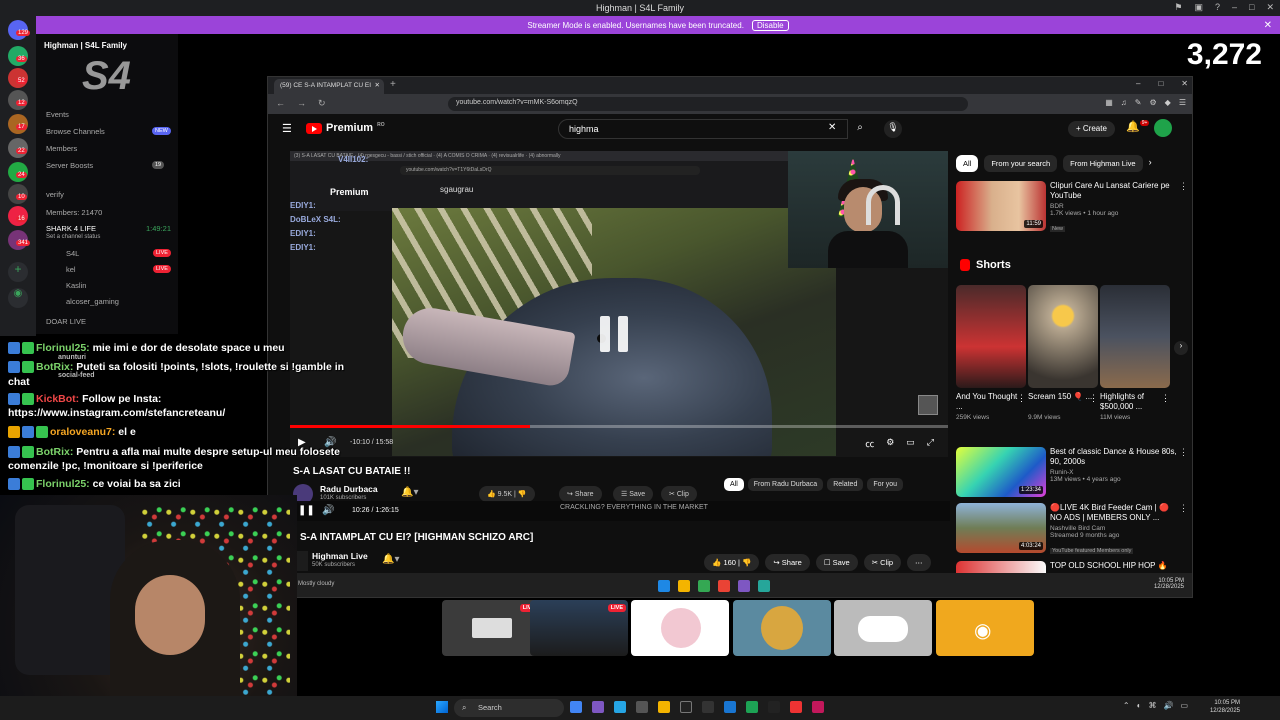 The height and width of the screenshot is (720, 1280). What do you see at coordinates (832, 127) in the screenshot?
I see `clear-search-icon: ✕` at bounding box center [832, 127].